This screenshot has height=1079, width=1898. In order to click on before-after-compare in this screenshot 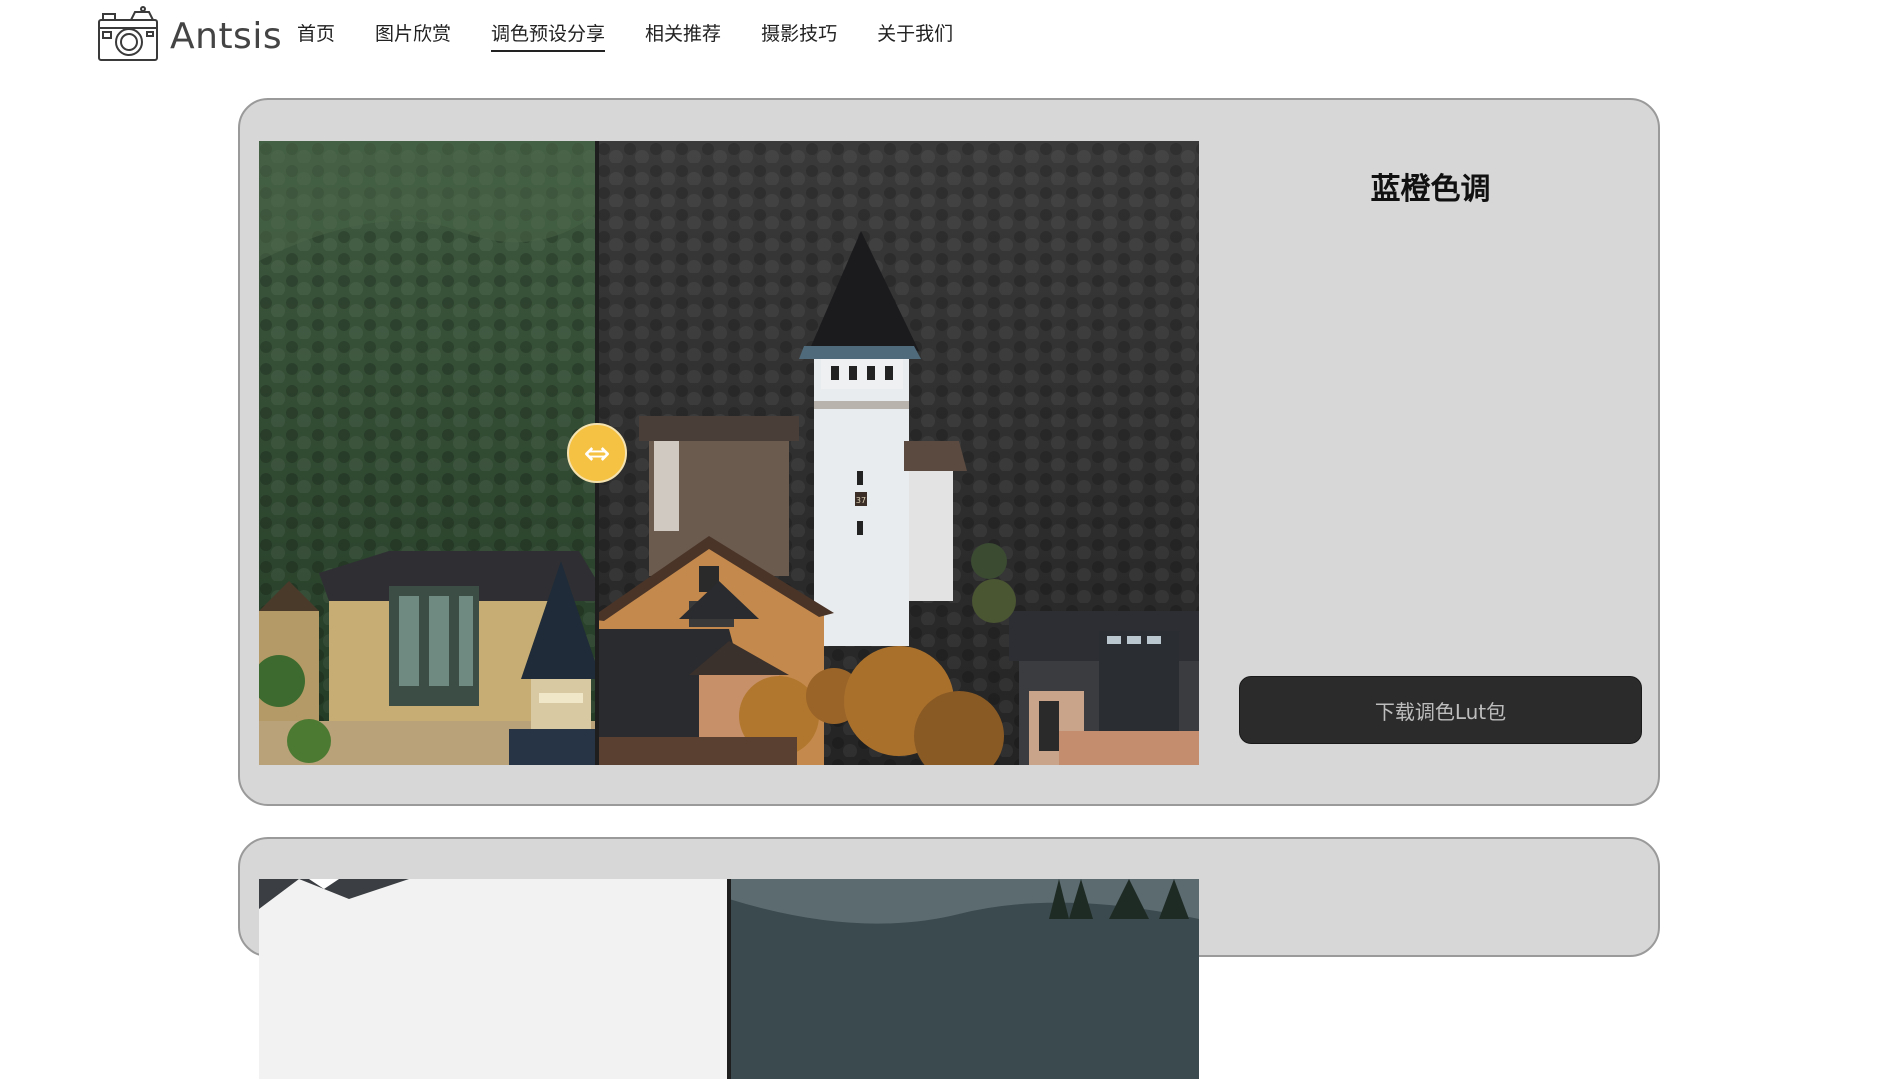, I will do `click(729, 979)`.